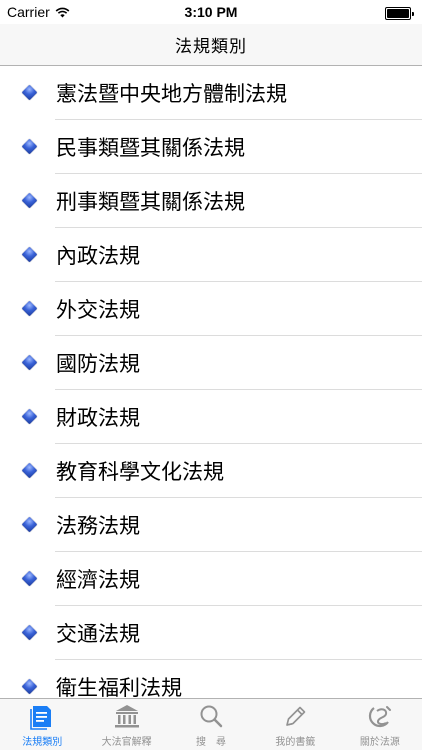 The image size is (422, 750). I want to click on tab-categories: 法規類別, so click(42, 724).